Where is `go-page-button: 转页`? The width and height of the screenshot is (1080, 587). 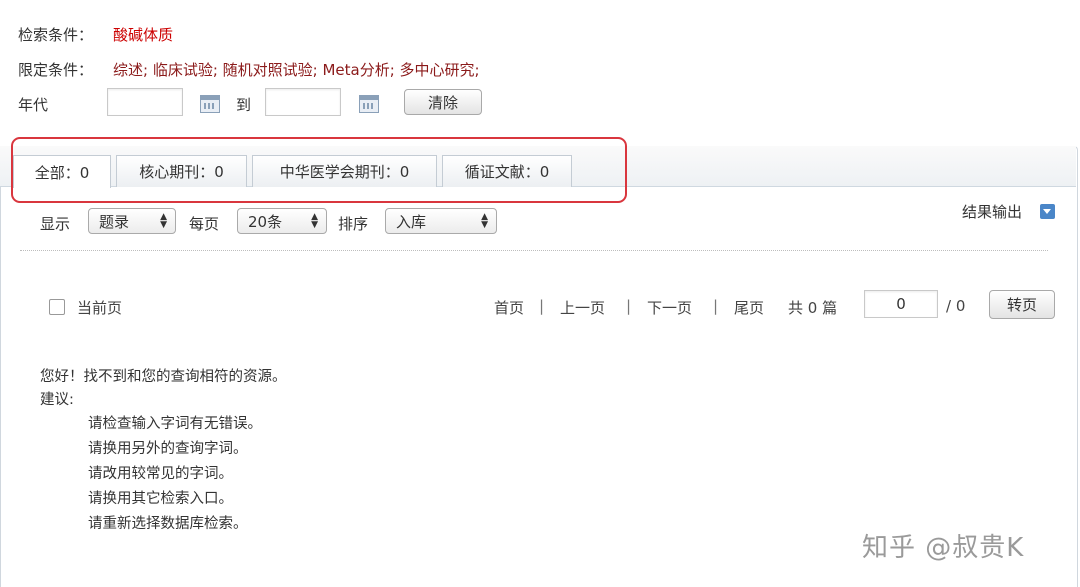 go-page-button: 转页 is located at coordinates (1022, 304).